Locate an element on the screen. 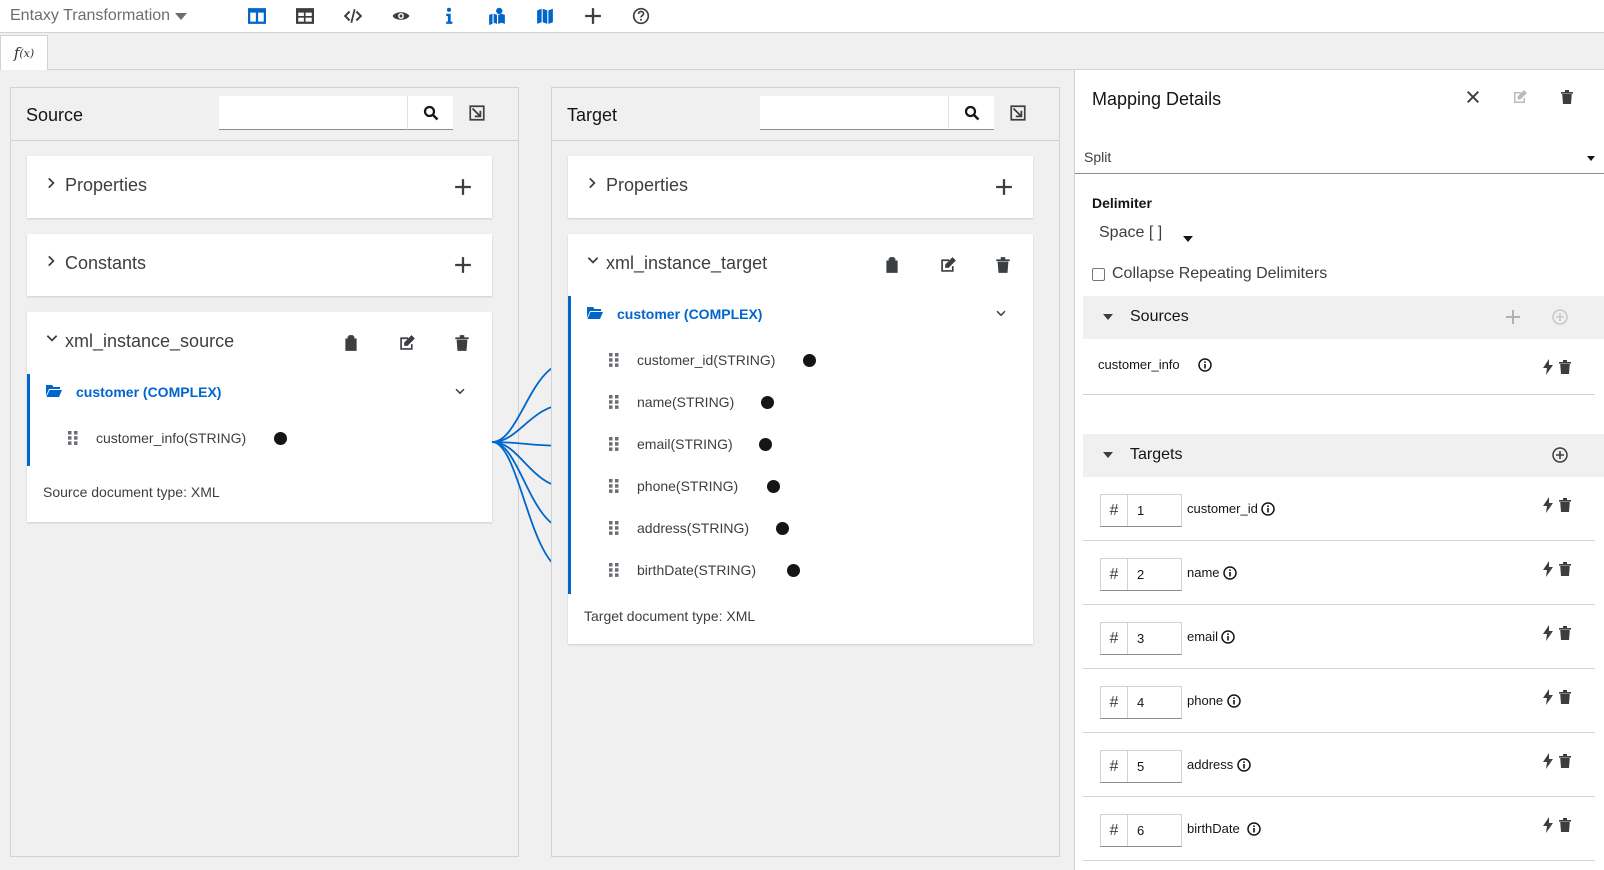 The image size is (1604, 870). source-search-button is located at coordinates (430, 113).